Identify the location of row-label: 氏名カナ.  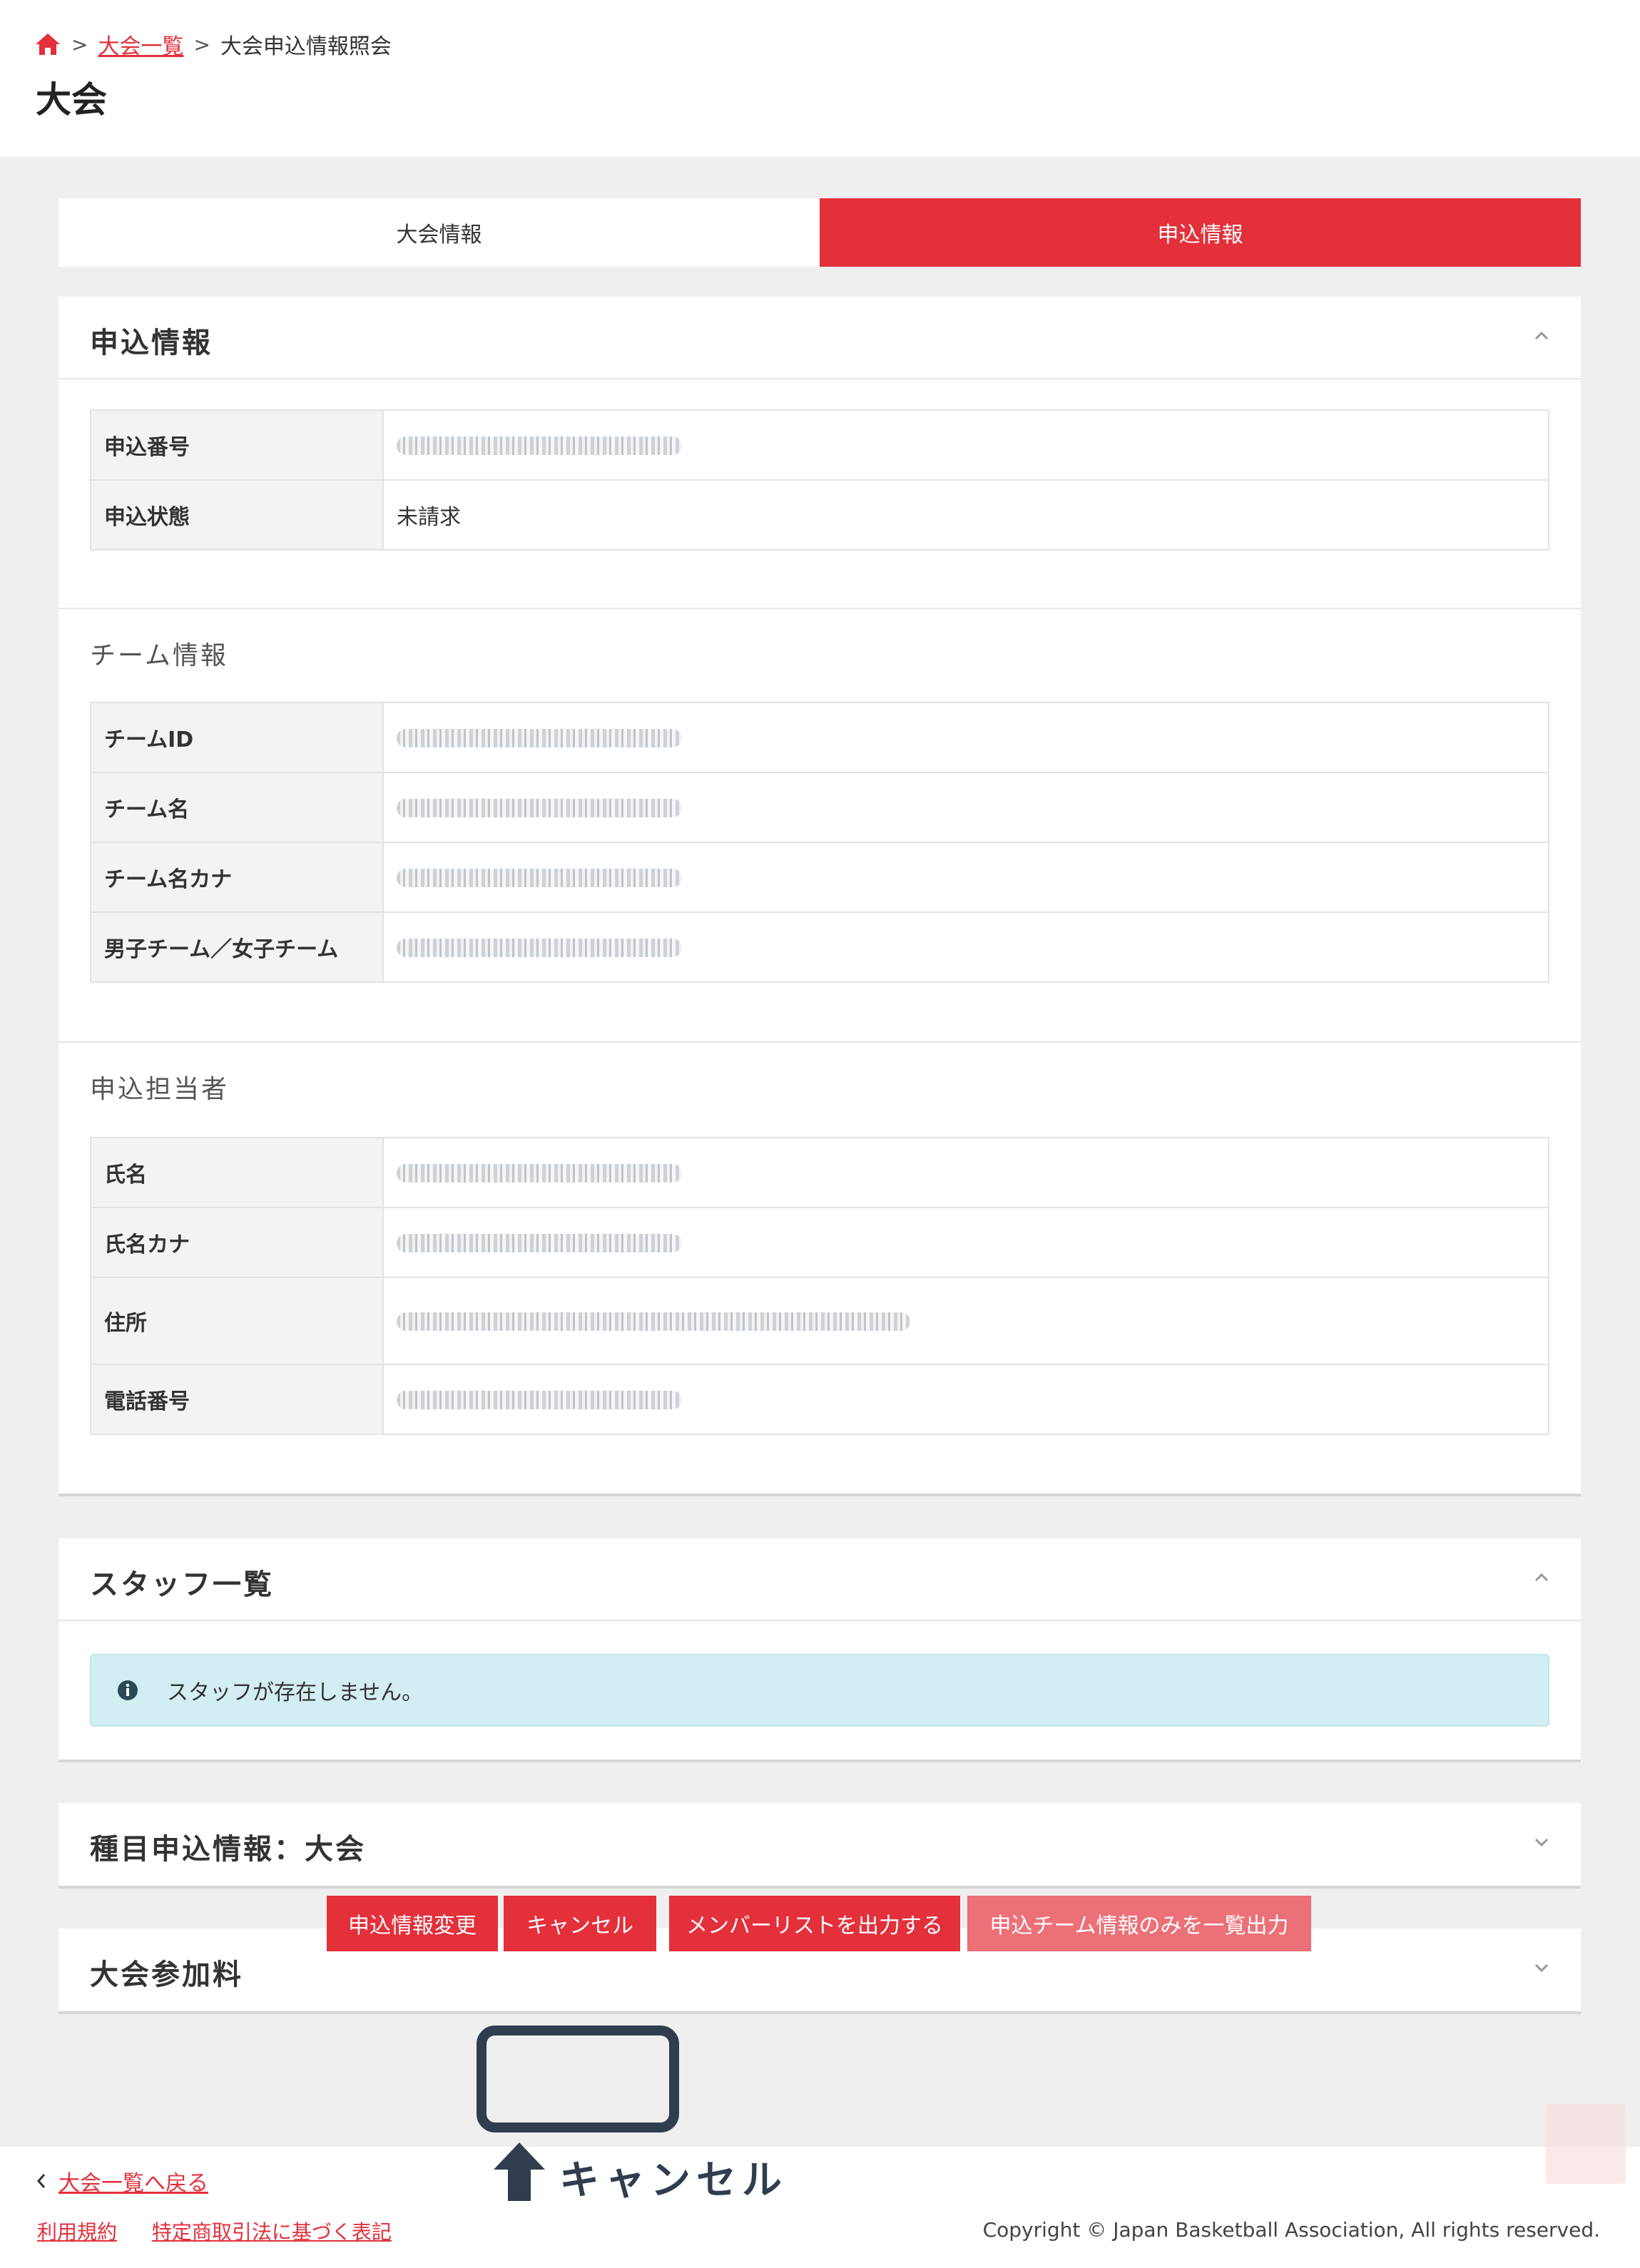
(237, 1242).